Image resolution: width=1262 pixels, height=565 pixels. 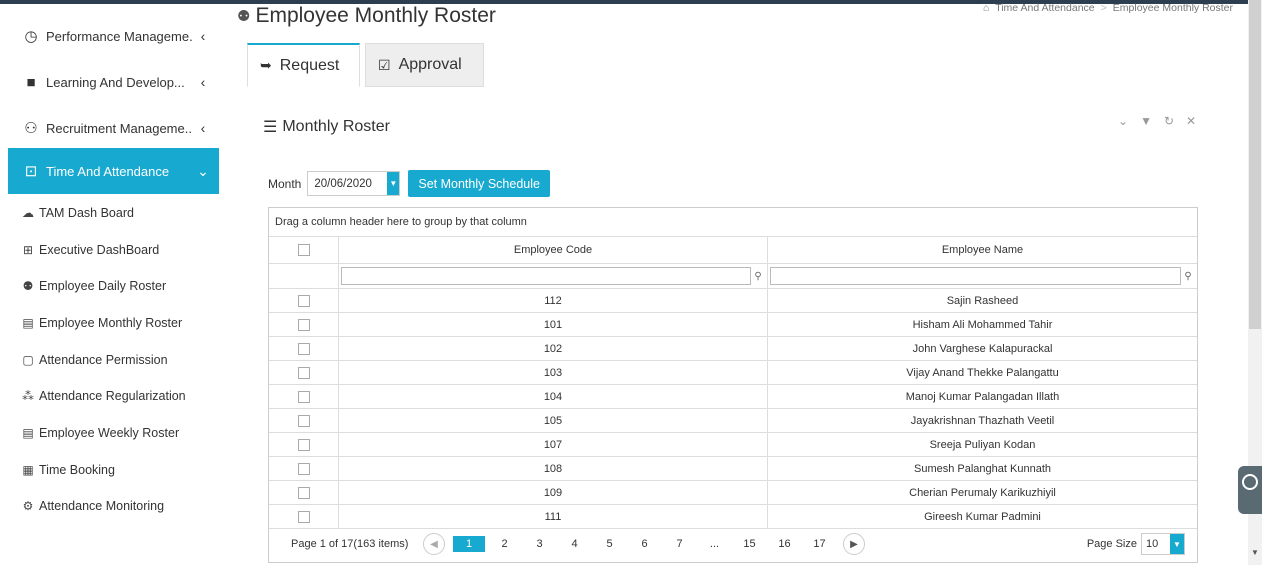 I want to click on support-widget, so click(x=1250, y=490).